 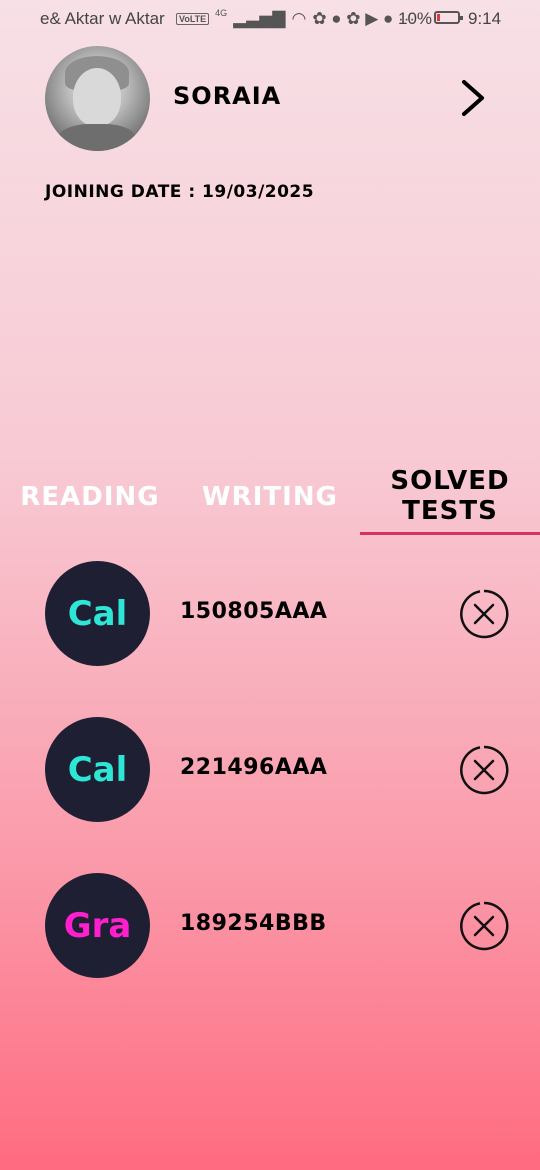 What do you see at coordinates (254, 611) in the screenshot?
I see `test-code: 150805AAA` at bounding box center [254, 611].